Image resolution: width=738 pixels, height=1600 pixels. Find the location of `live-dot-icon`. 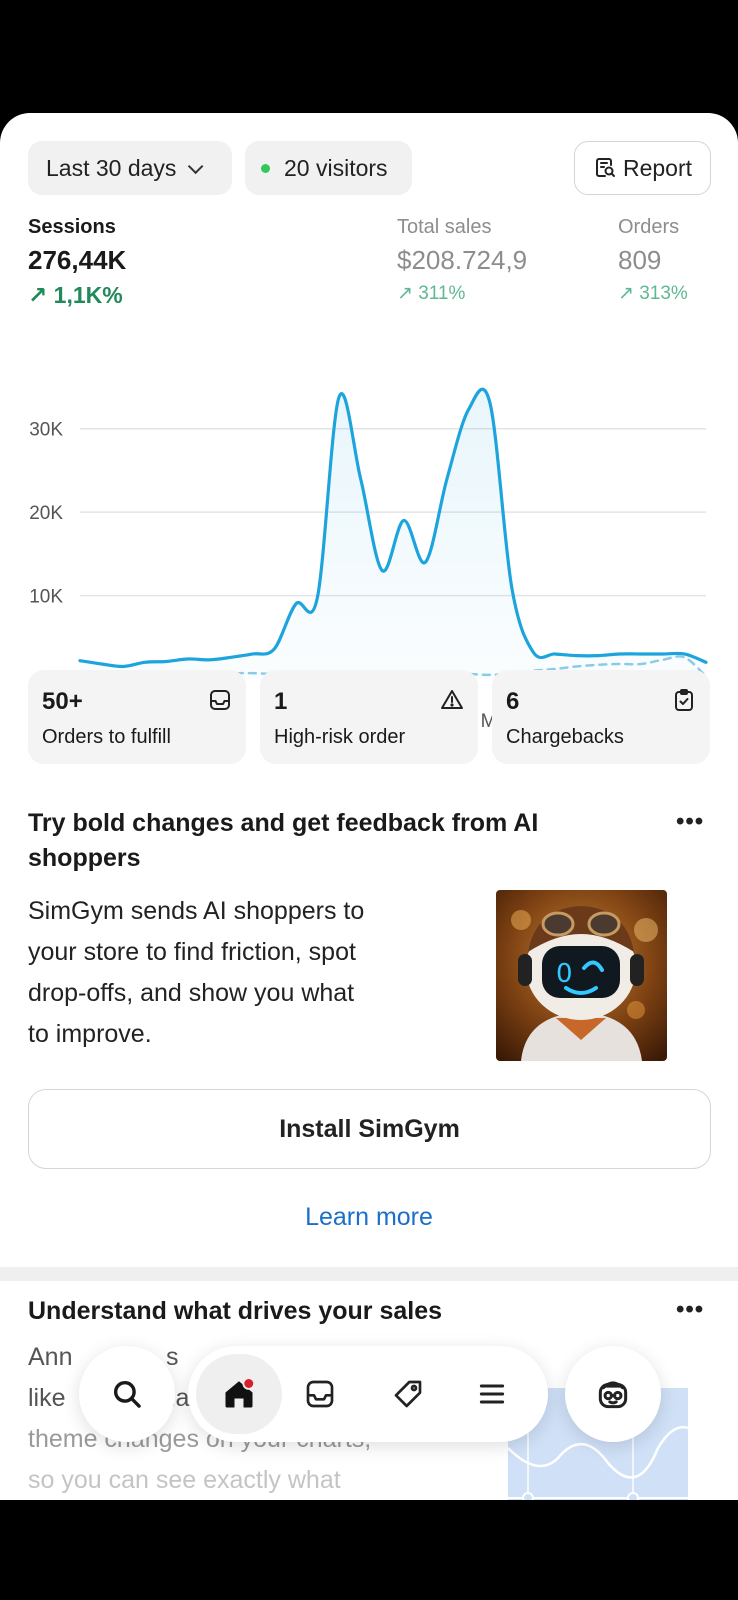

live-dot-icon is located at coordinates (265, 168).